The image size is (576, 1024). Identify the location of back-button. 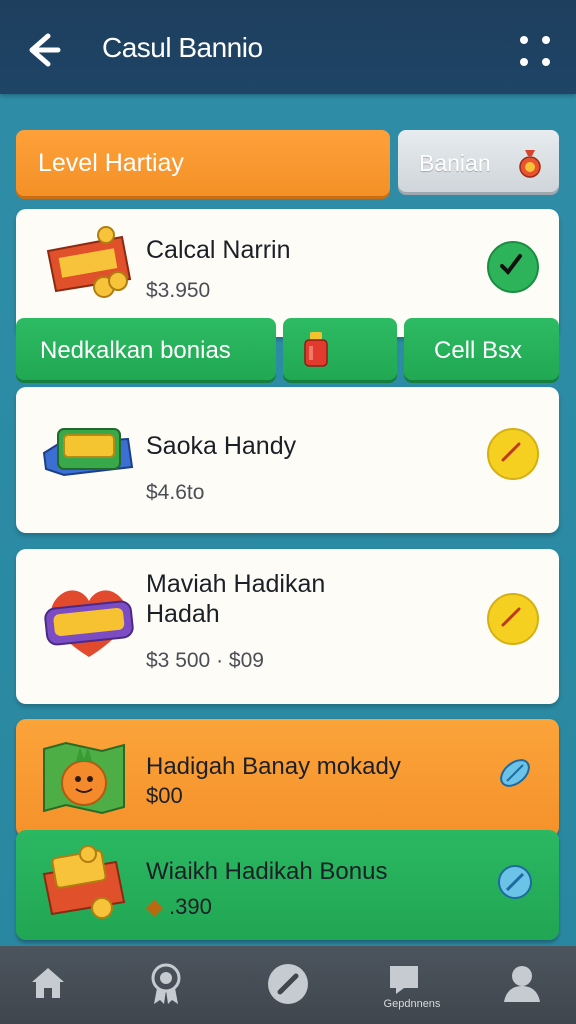
(42, 50).